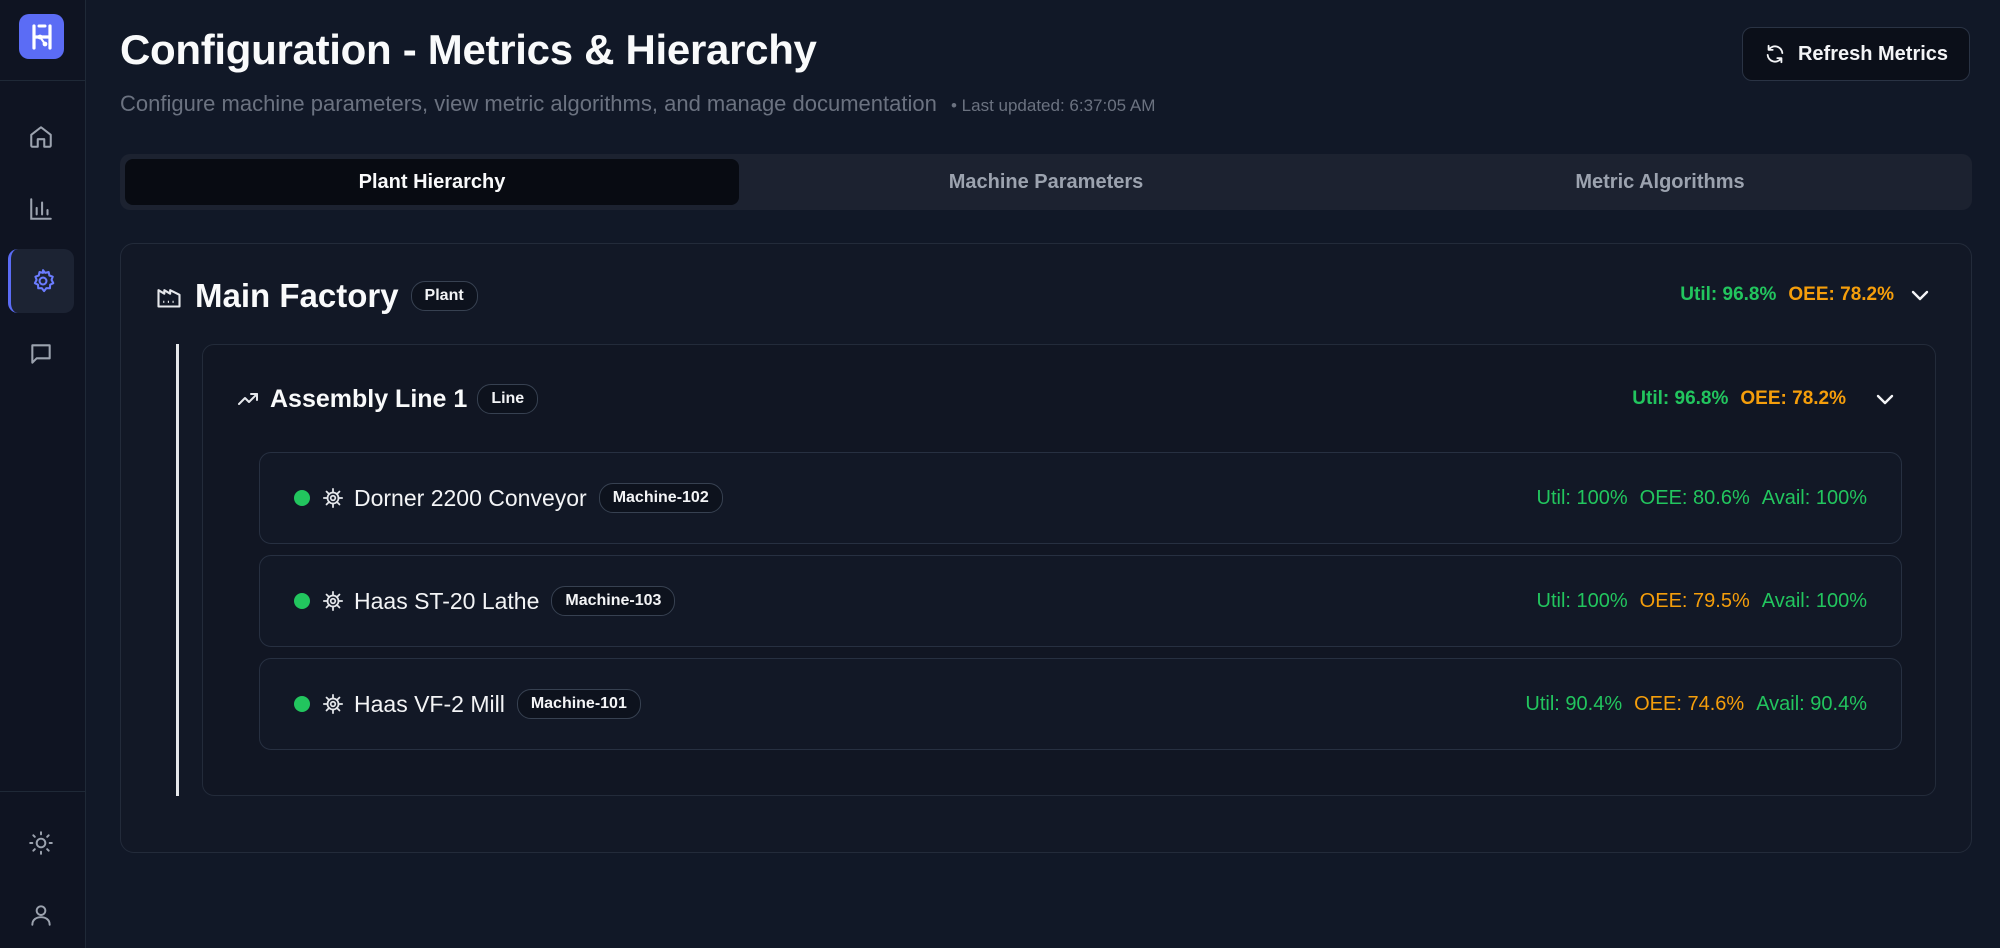 The height and width of the screenshot is (948, 2000). I want to click on sun-icon, so click(41, 843).